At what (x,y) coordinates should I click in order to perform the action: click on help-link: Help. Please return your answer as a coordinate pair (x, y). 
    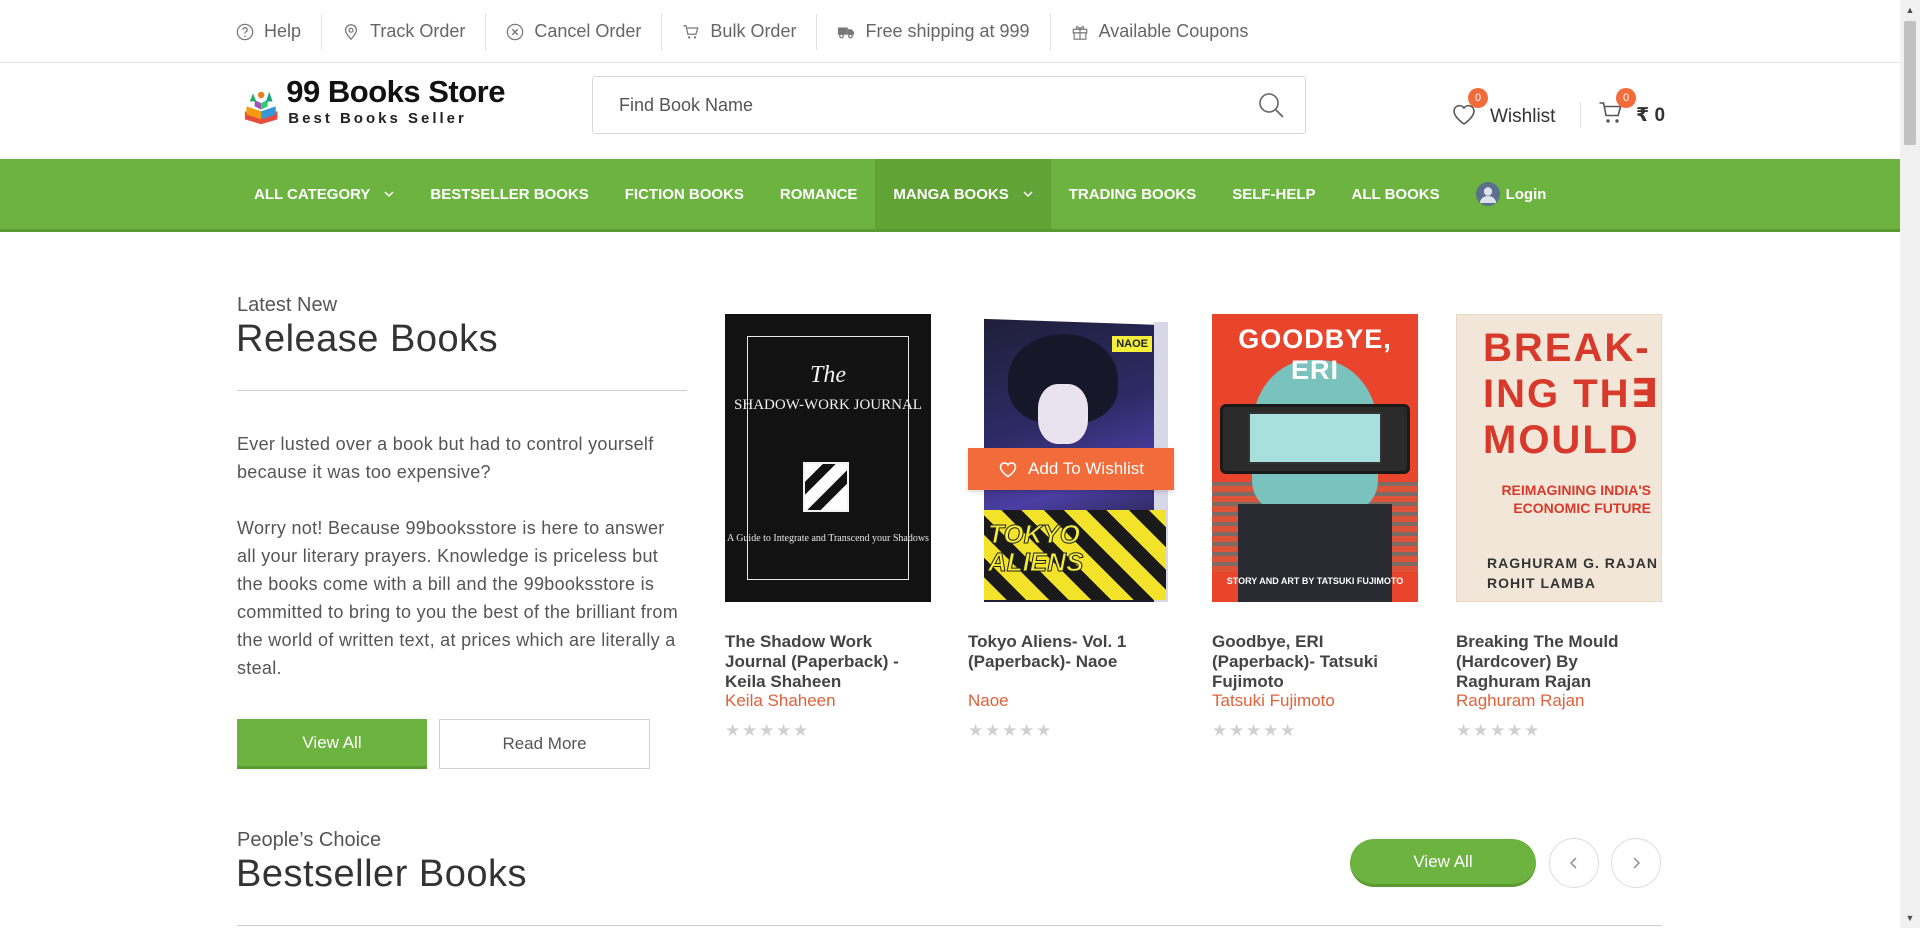
    Looking at the image, I should click on (279, 31).